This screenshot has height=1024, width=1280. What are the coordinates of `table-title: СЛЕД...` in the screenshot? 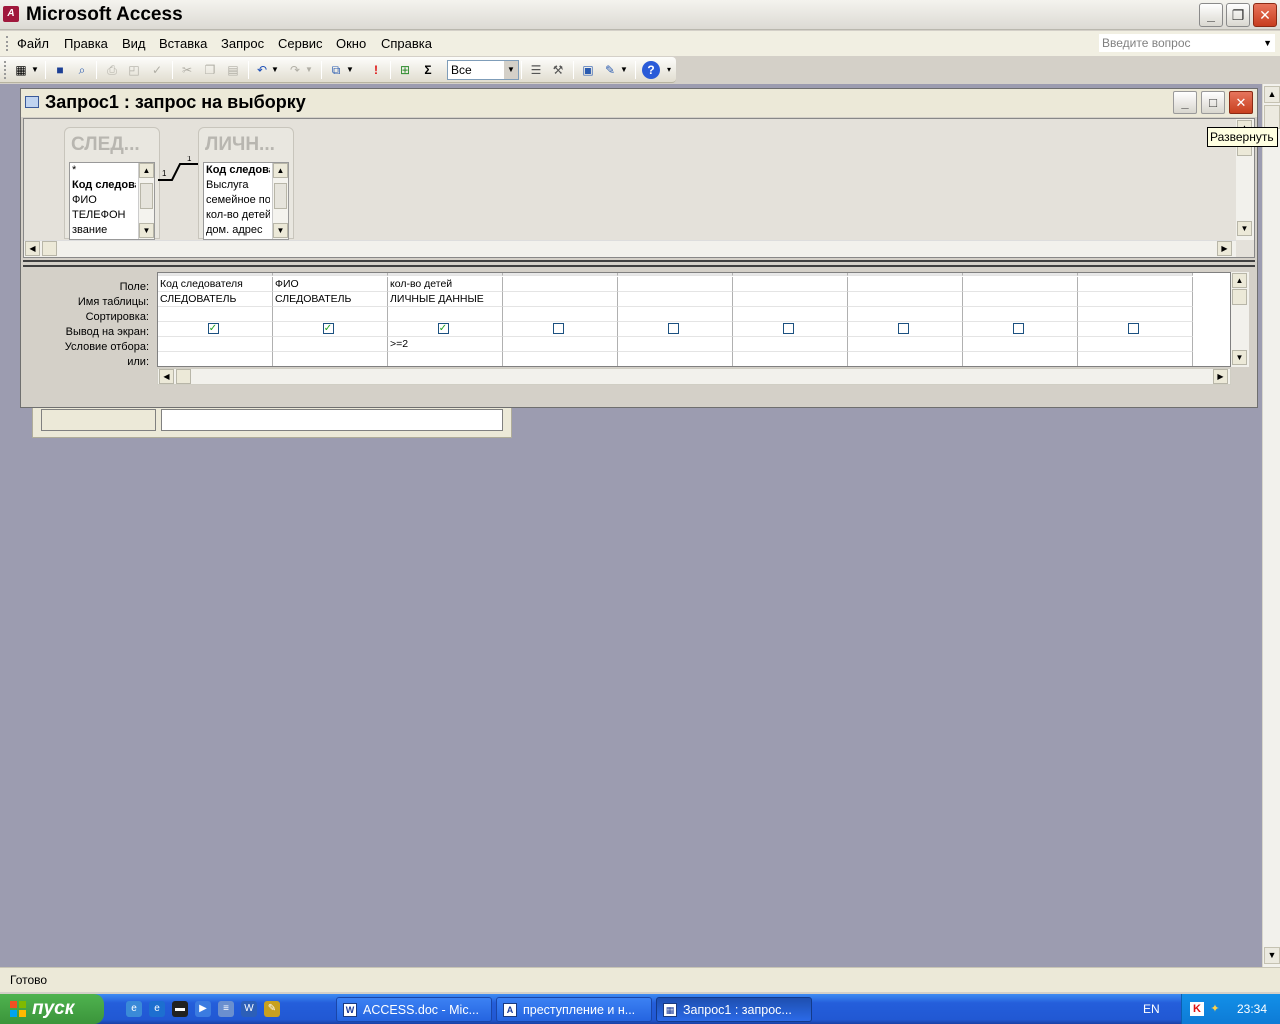 It's located at (105, 145).